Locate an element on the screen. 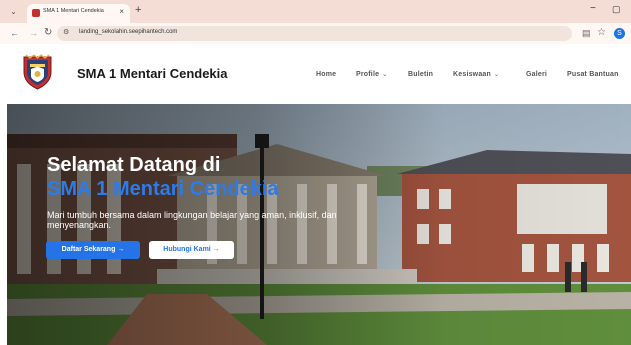 The image size is (631, 345). url-text: landing_sekolahin.seepihantech.com is located at coordinates (128, 32).